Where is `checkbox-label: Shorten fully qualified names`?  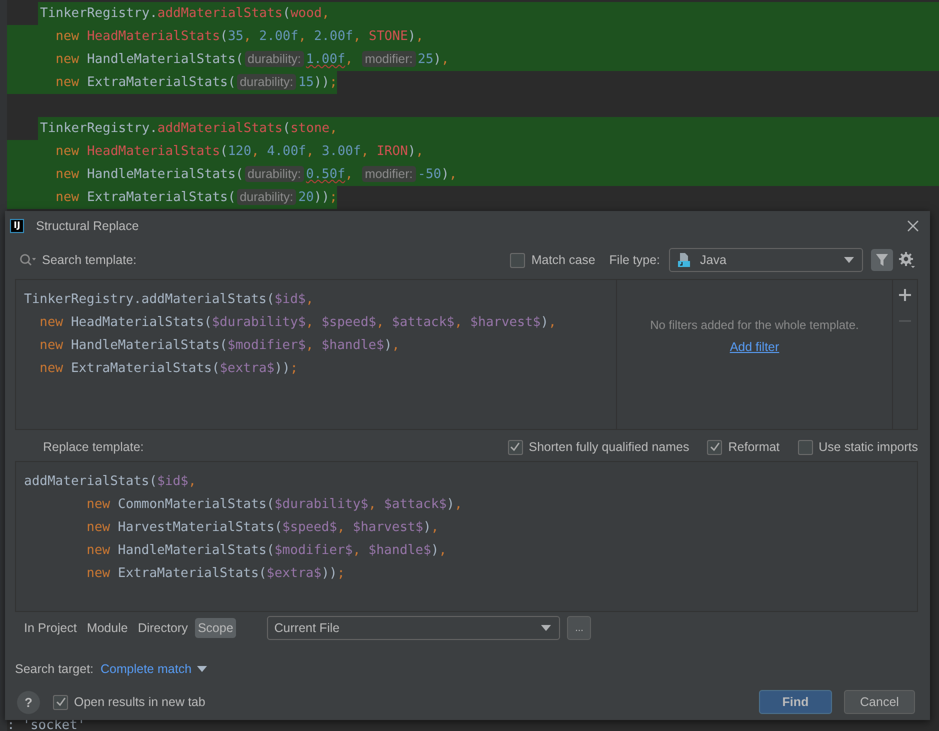
checkbox-label: Shorten fully qualified names is located at coordinates (609, 447).